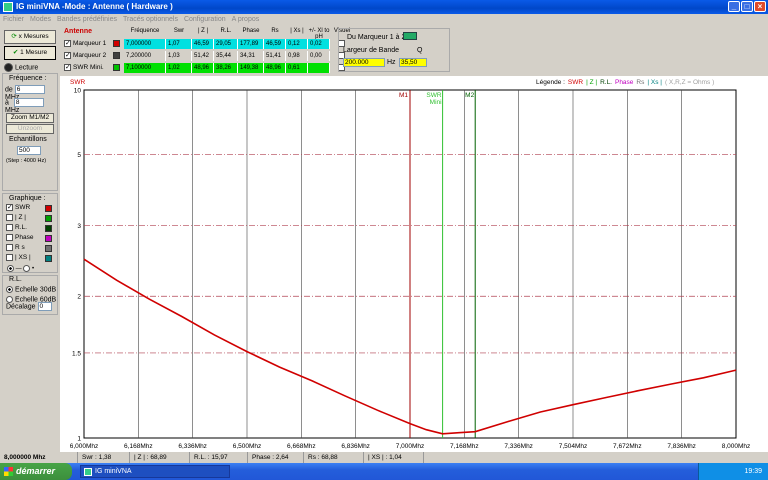  What do you see at coordinates (192, 446) in the screenshot?
I see `x-tick-label: 6,336Mhz` at bounding box center [192, 446].